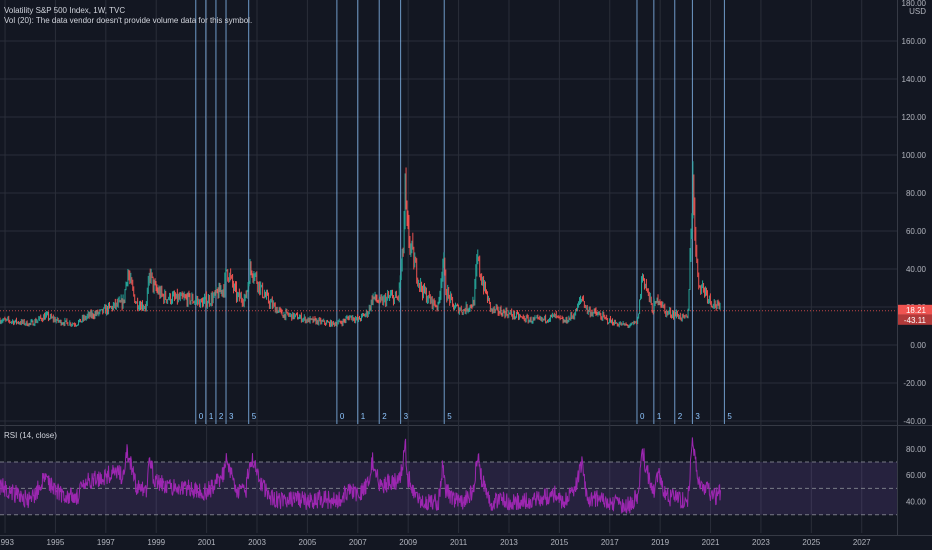  I want to click on y-tick-label: 120.00, so click(914, 117).